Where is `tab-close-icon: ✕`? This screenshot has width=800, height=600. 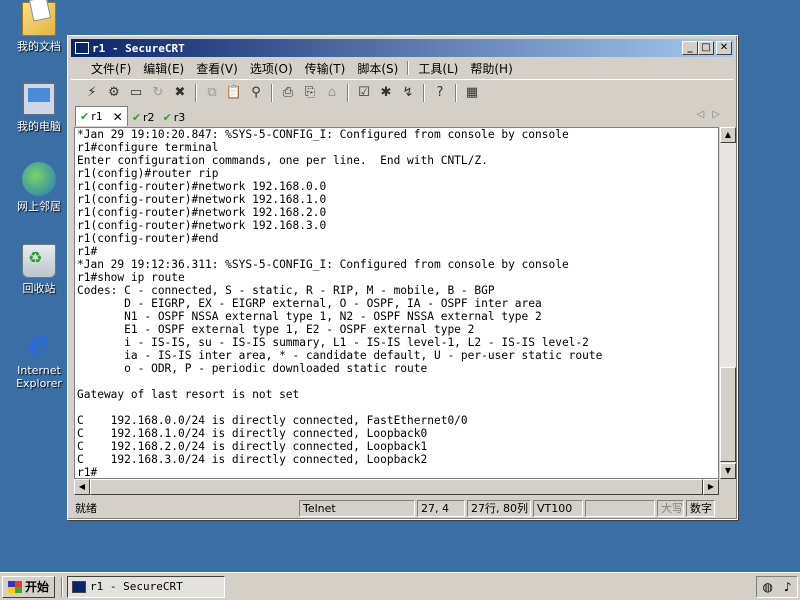
tab-close-icon: ✕ is located at coordinates (118, 117).